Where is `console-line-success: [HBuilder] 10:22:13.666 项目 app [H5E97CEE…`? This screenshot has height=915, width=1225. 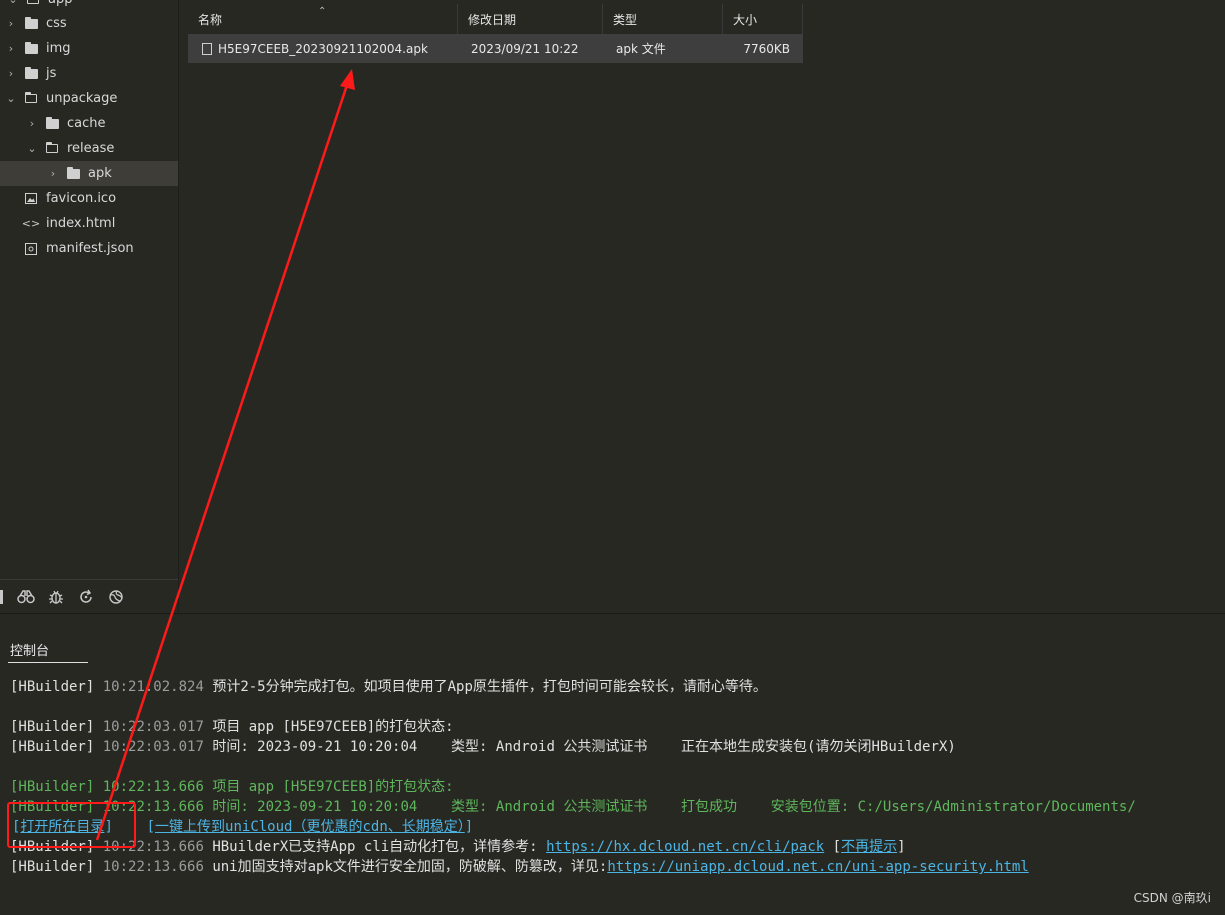 console-line-success: [HBuilder] 10:22:13.666 项目 app [H5E97CEE… is located at coordinates (232, 787).